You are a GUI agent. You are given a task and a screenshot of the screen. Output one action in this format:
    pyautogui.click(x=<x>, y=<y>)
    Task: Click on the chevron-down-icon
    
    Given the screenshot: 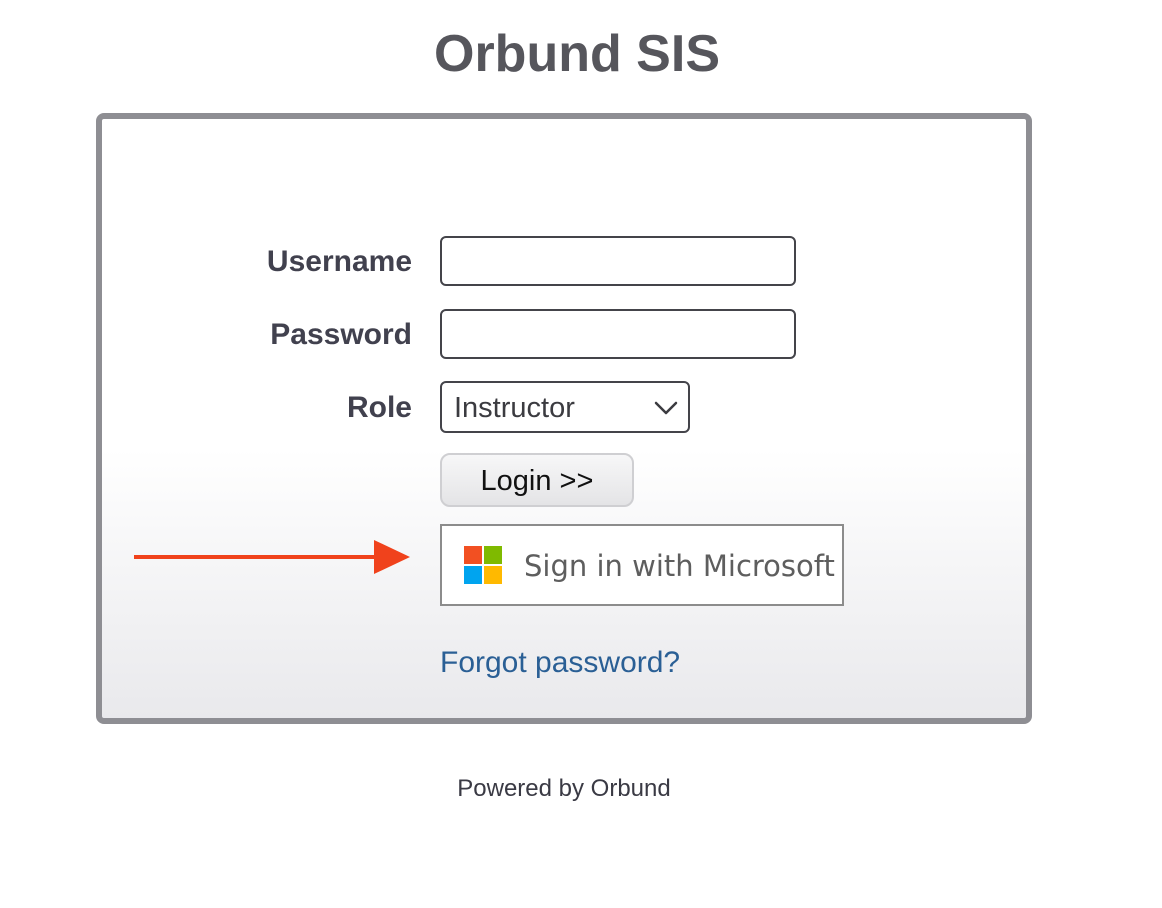 What is the action you would take?
    pyautogui.click(x=666, y=408)
    